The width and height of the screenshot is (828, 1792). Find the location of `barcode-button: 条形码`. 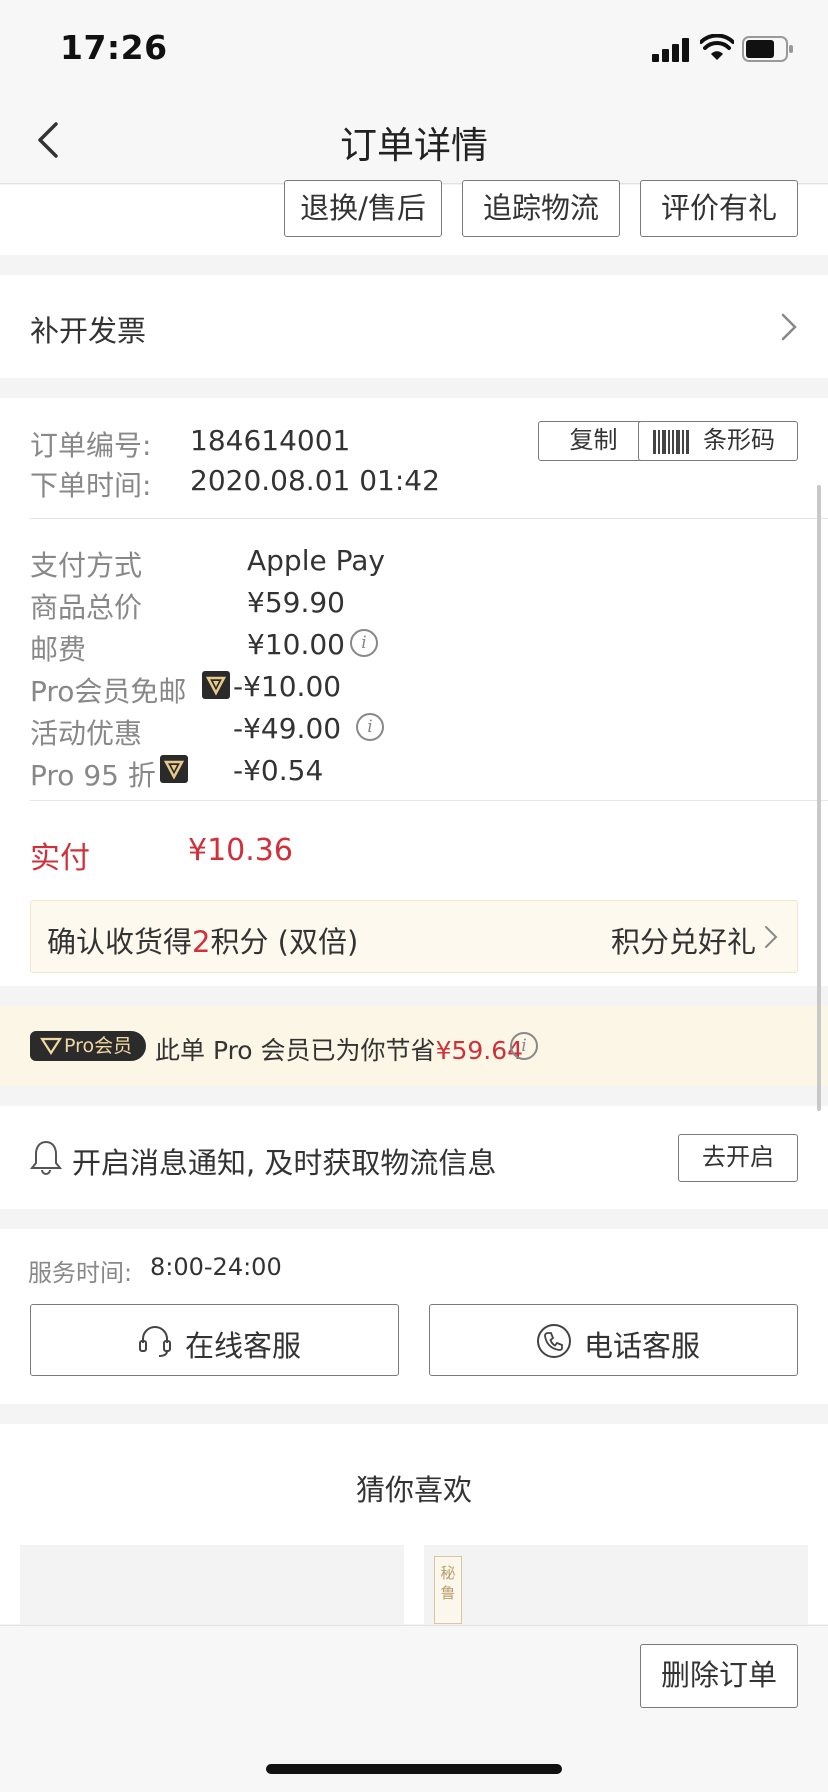

barcode-button: 条形码 is located at coordinates (718, 441).